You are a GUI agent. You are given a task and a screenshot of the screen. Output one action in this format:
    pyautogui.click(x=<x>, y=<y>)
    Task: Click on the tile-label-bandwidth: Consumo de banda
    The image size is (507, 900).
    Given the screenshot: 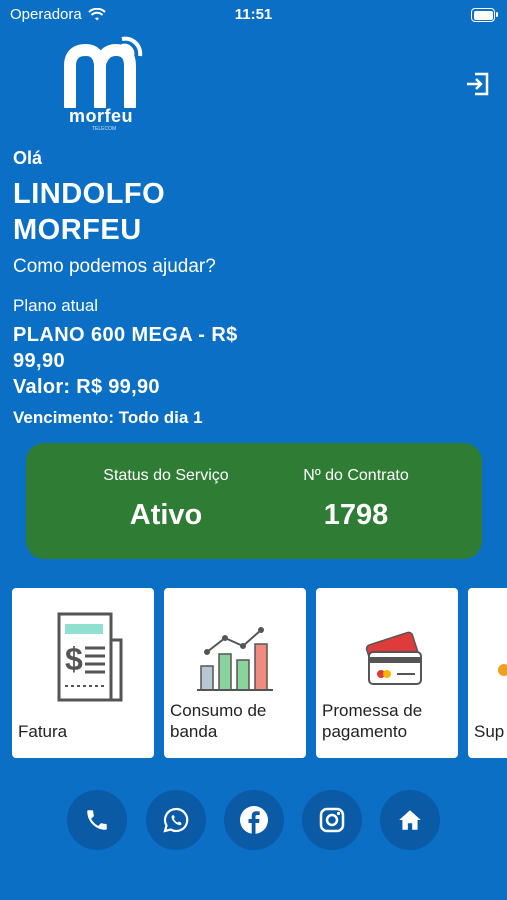 What is the action you would take?
    pyautogui.click(x=218, y=721)
    